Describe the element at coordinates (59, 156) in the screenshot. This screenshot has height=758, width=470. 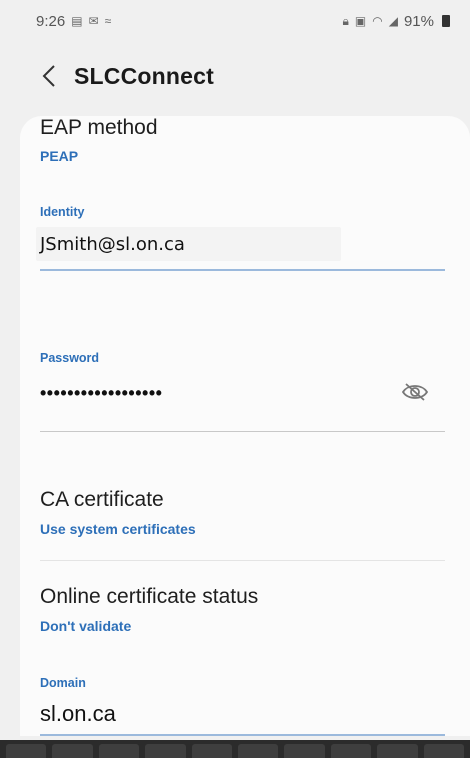
I see `eap-method-value: PEAP` at that location.